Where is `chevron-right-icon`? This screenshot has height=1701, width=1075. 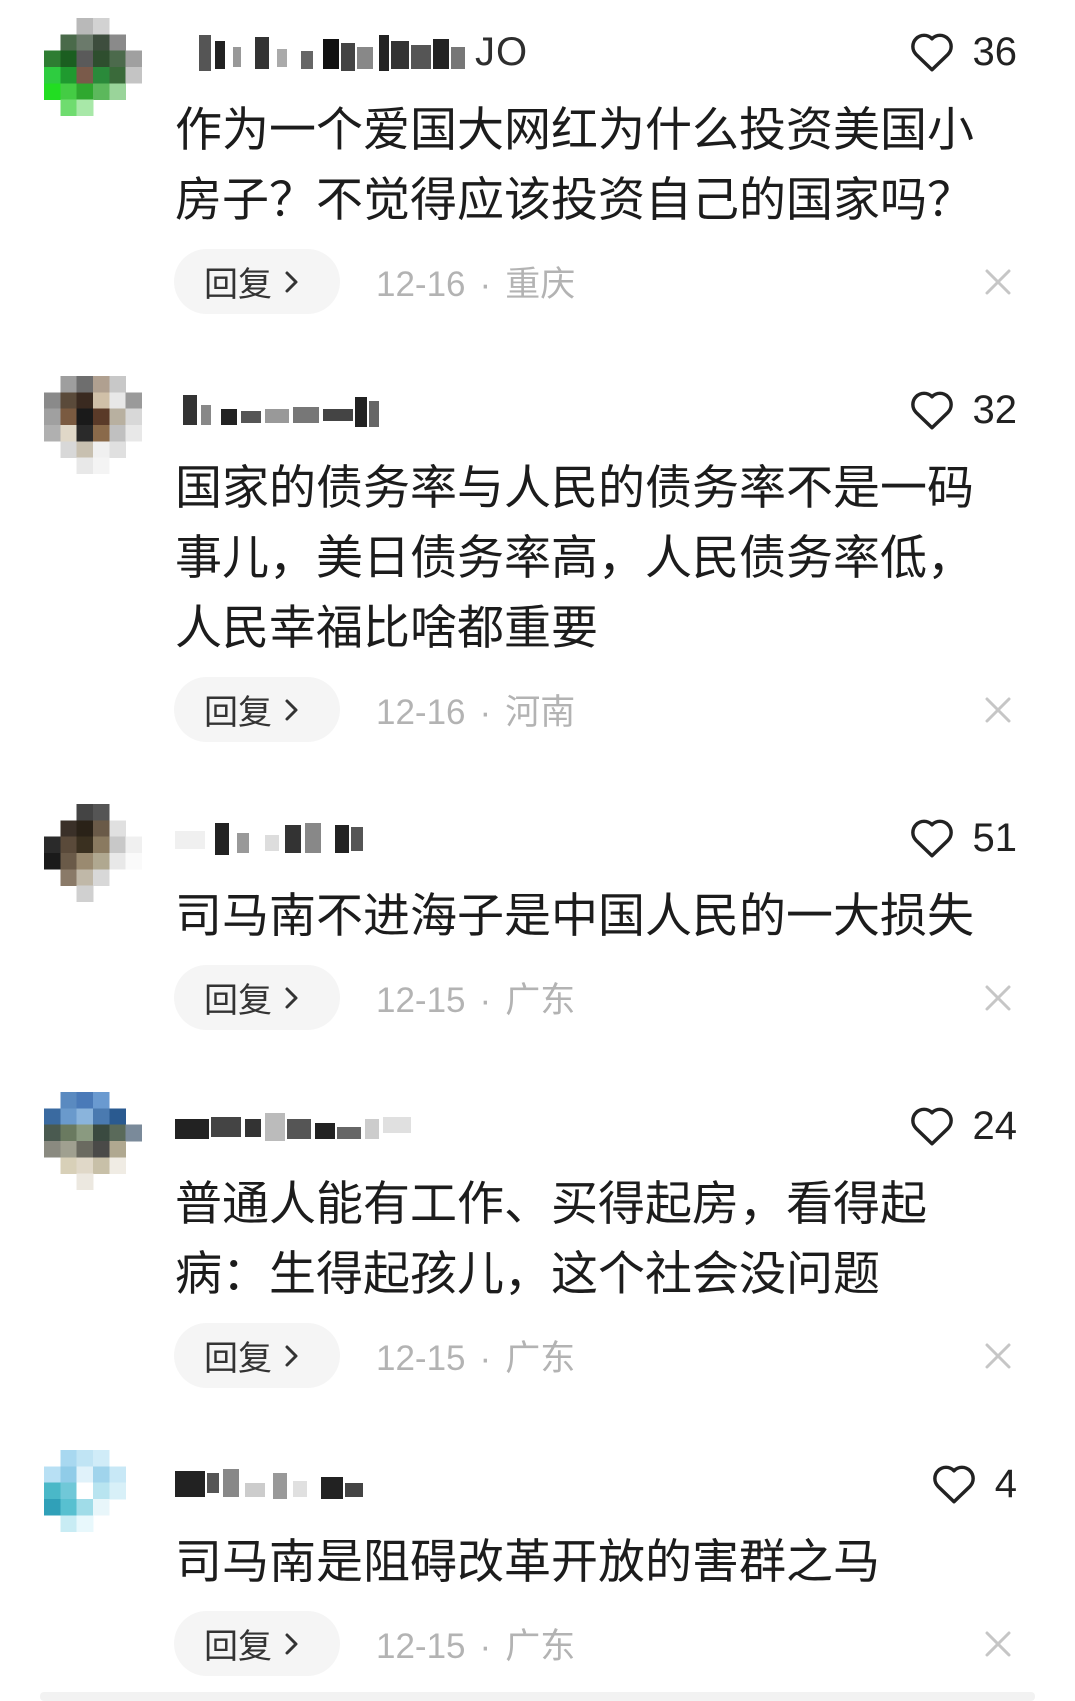 chevron-right-icon is located at coordinates (291, 281).